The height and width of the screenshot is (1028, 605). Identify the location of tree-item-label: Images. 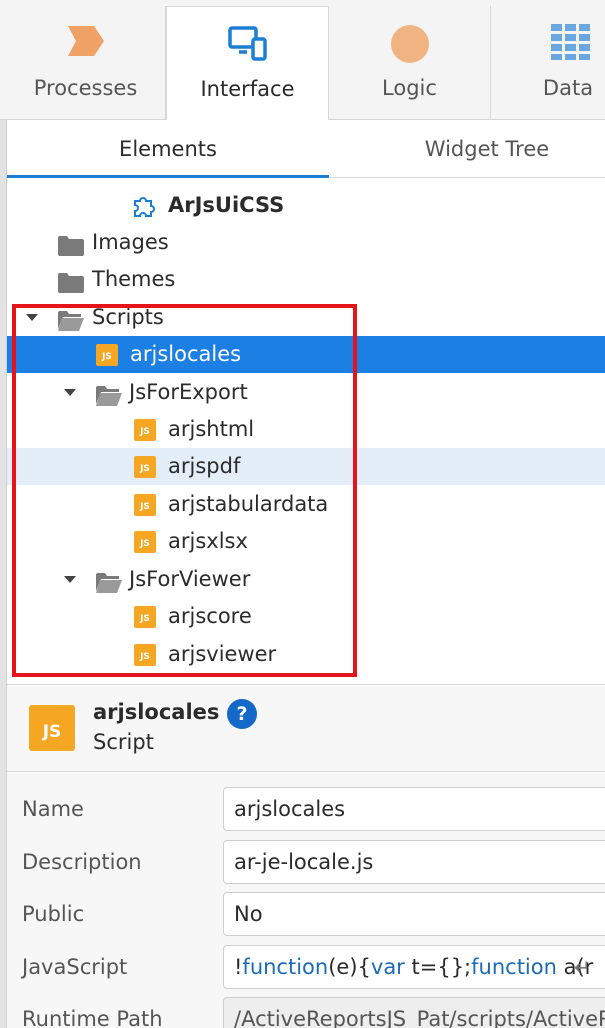
(130, 242).